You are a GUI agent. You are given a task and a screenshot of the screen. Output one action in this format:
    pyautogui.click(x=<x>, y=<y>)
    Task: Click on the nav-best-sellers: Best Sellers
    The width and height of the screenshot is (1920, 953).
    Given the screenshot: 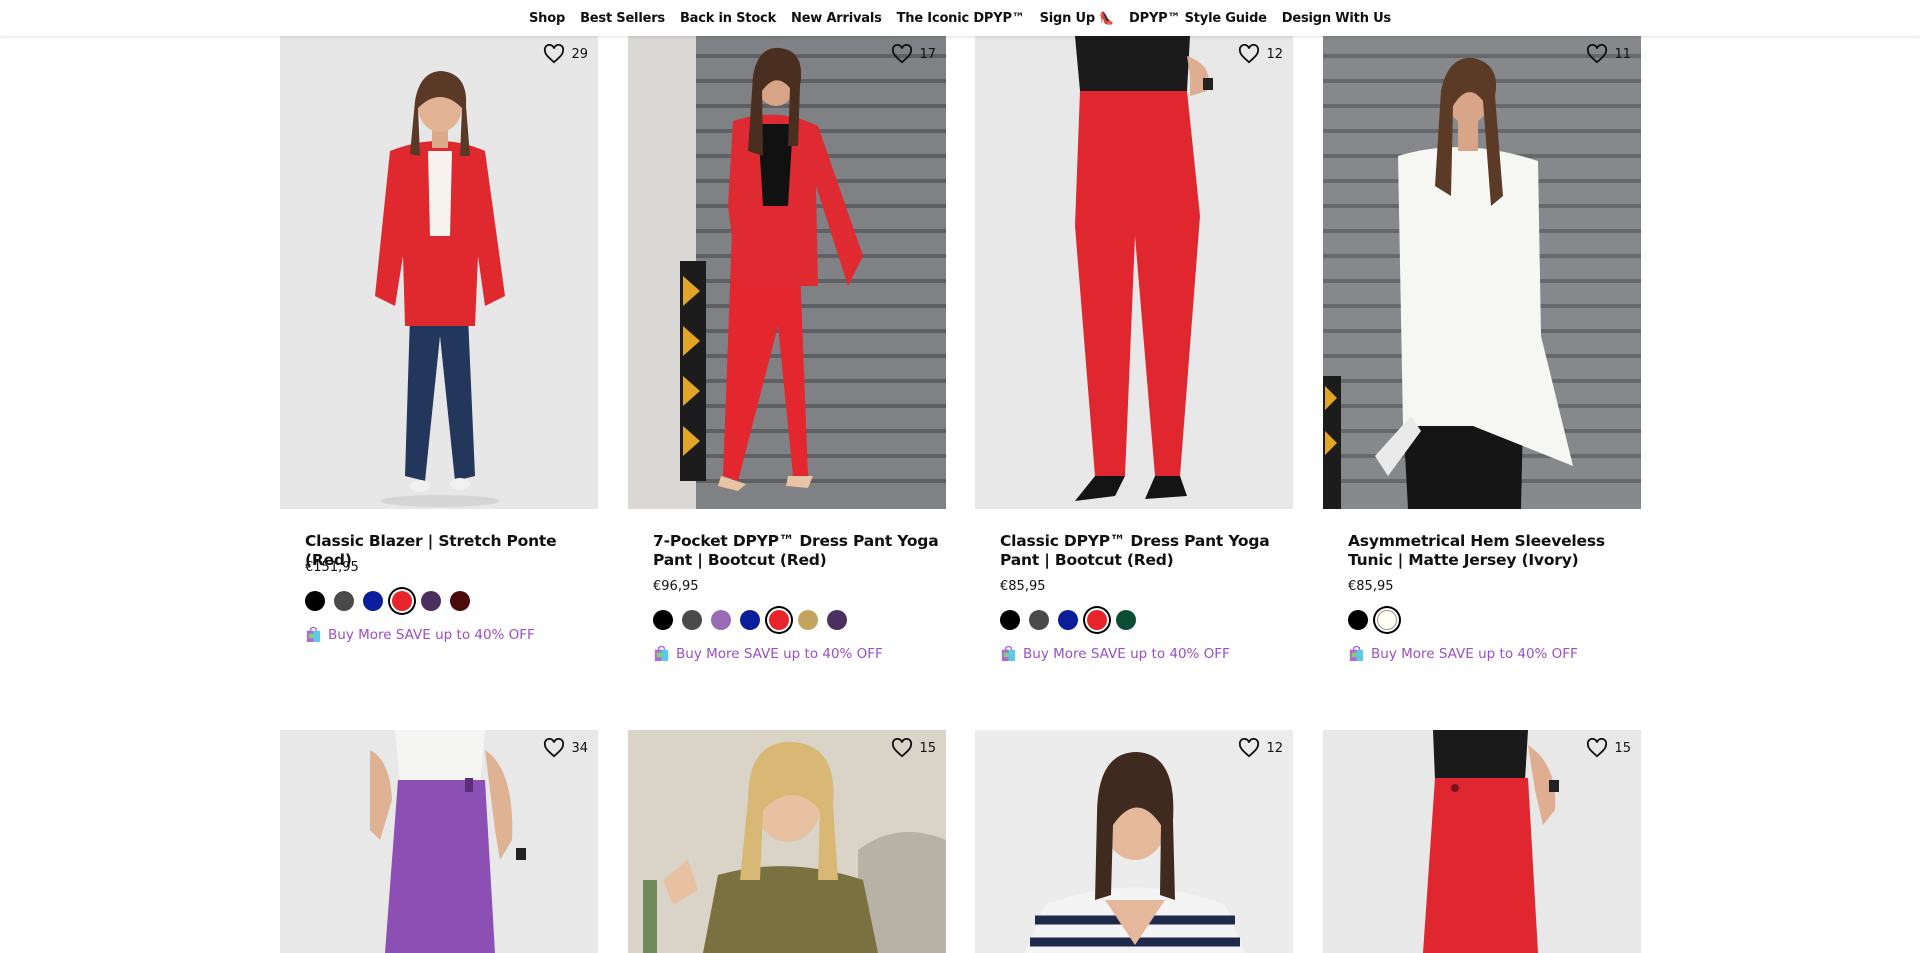 What is the action you would take?
    pyautogui.click(x=622, y=18)
    